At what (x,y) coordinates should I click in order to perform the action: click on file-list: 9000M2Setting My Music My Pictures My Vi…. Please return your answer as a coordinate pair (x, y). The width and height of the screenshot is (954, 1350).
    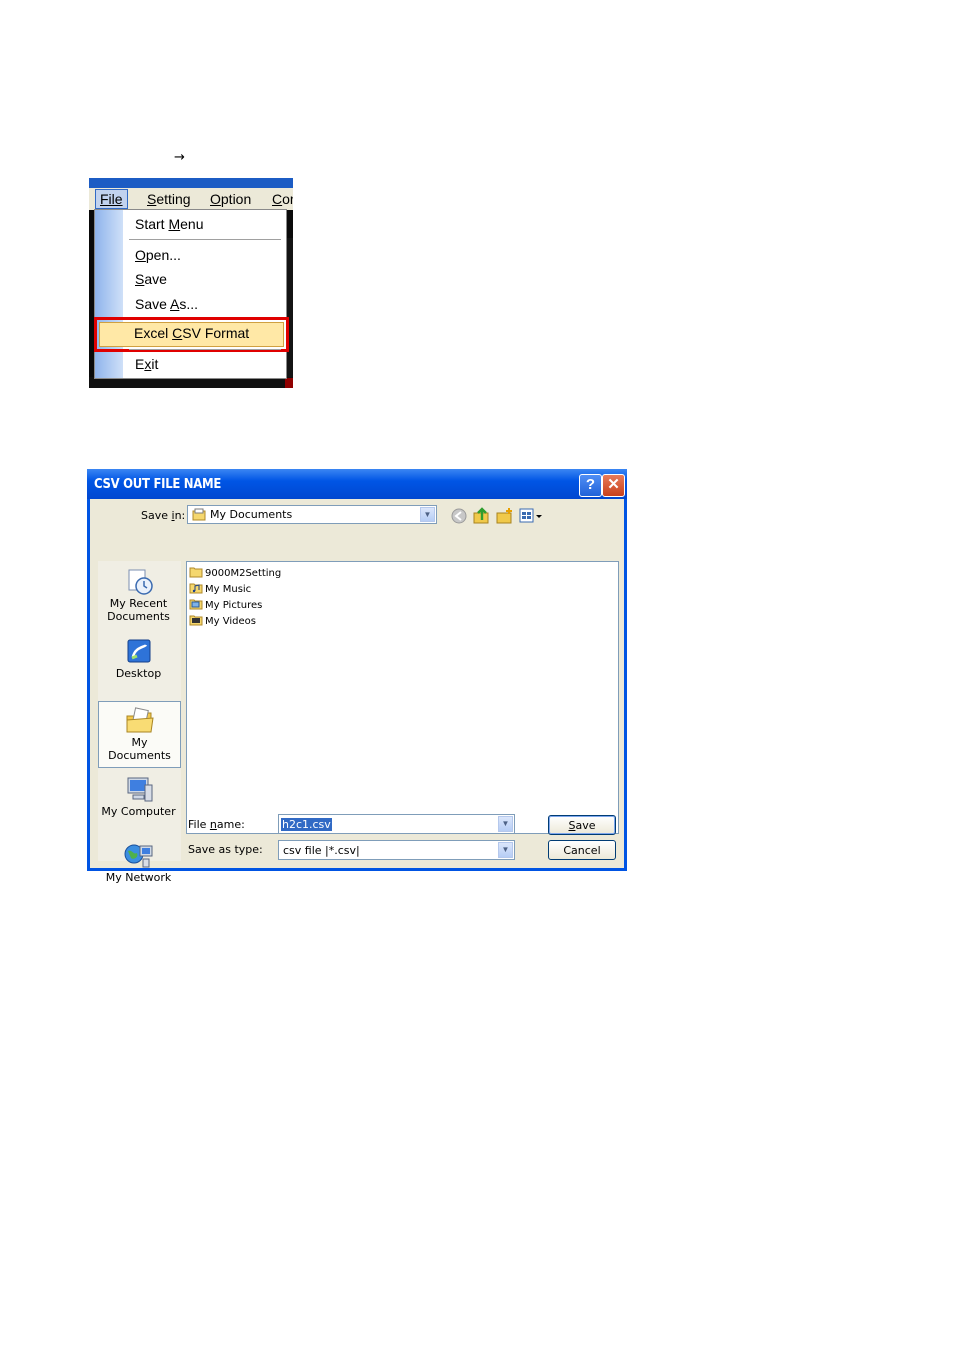
    Looking at the image, I should click on (402, 697).